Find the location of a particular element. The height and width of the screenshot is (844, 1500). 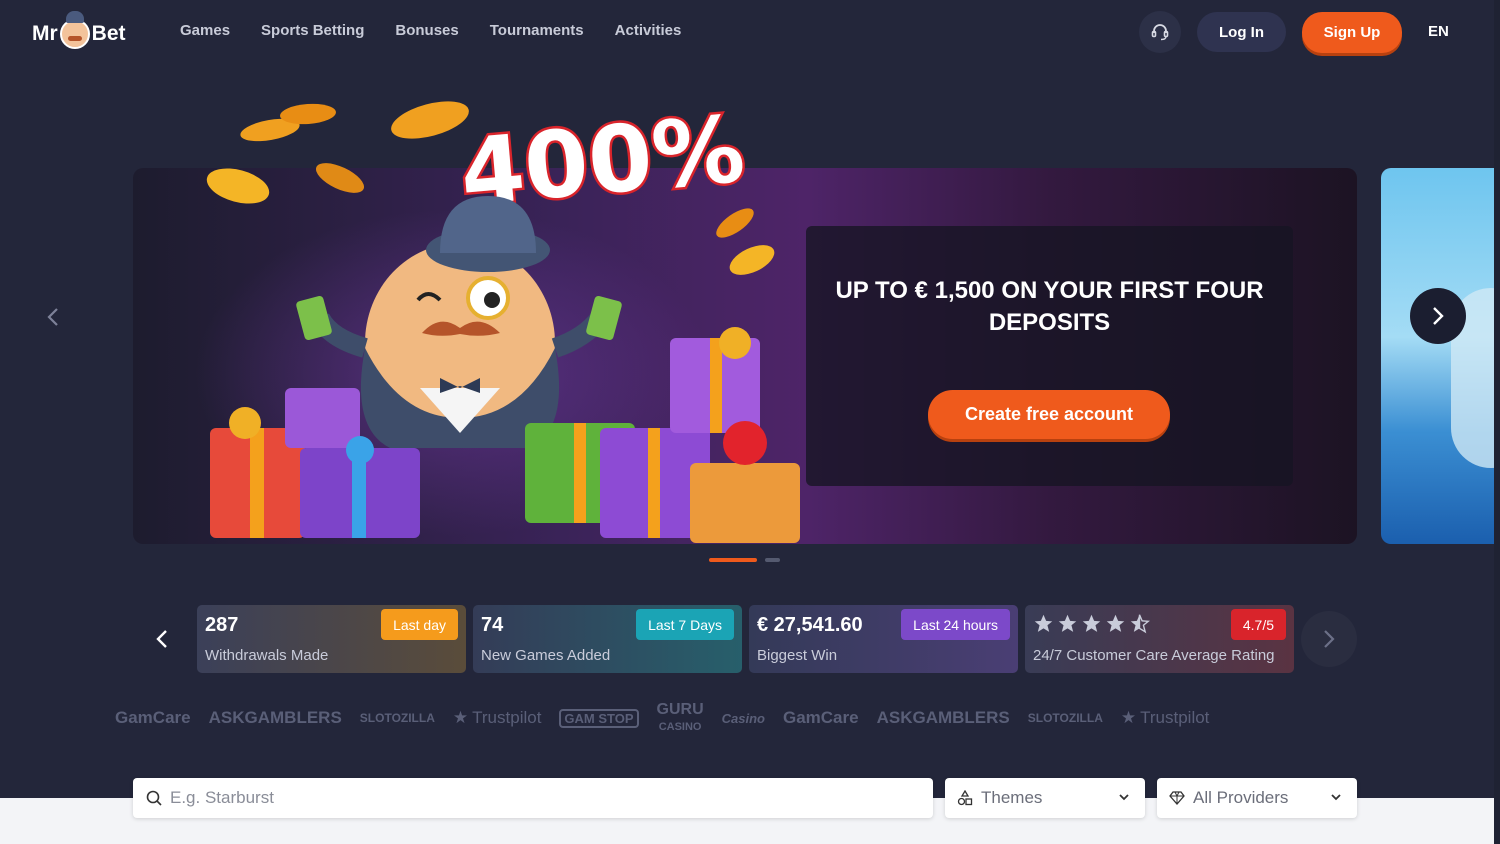

carousel-prev-button is located at coordinates (53, 317).